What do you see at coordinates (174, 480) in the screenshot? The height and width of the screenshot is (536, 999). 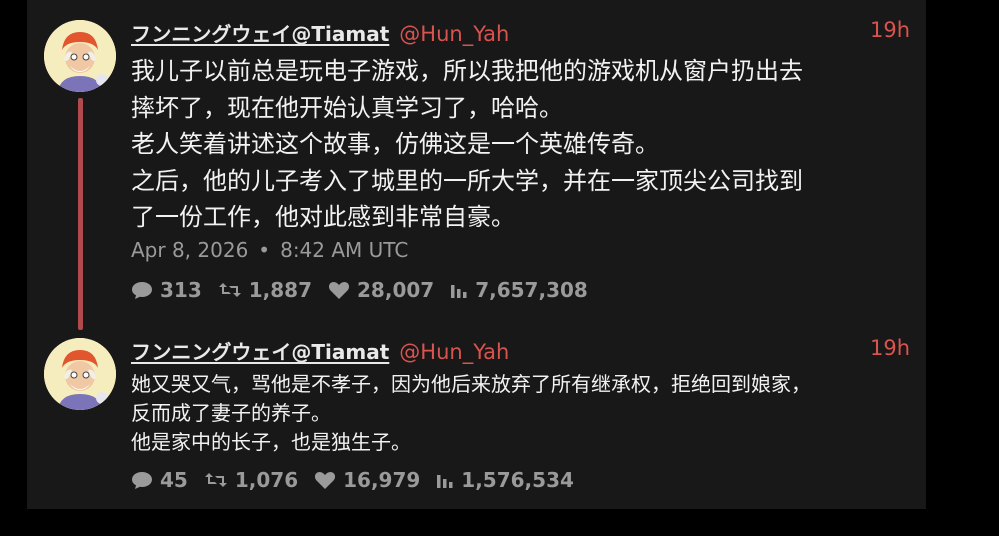 I see `reply-count: 45` at bounding box center [174, 480].